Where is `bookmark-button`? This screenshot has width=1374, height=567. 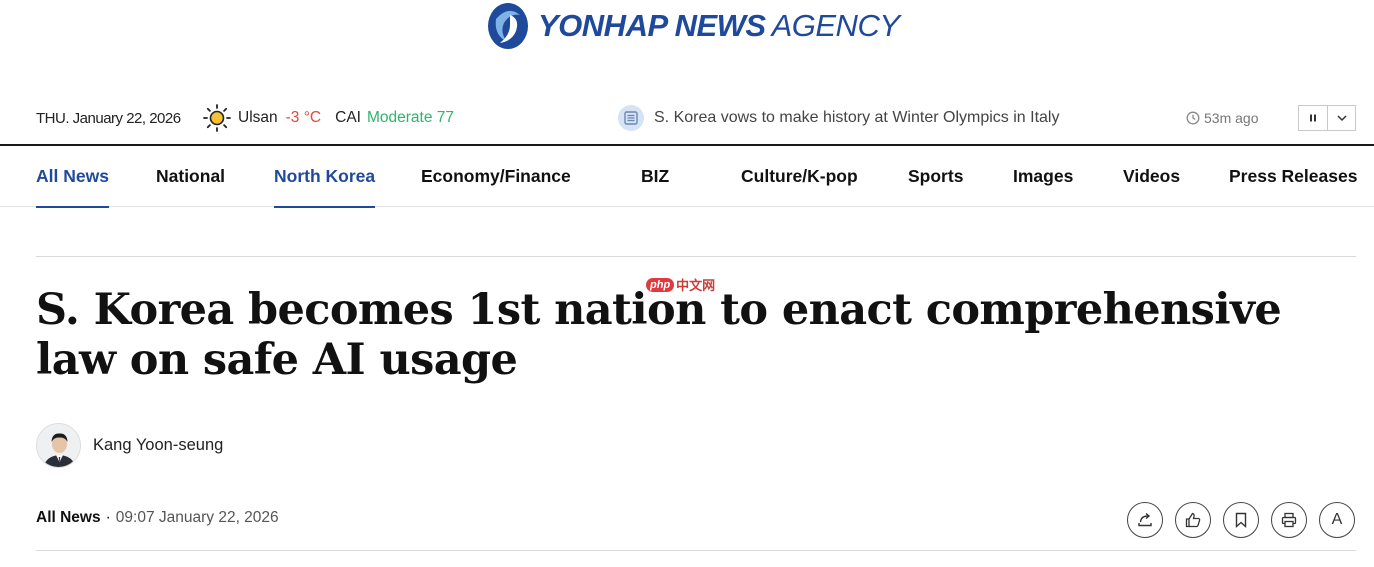 bookmark-button is located at coordinates (1241, 520).